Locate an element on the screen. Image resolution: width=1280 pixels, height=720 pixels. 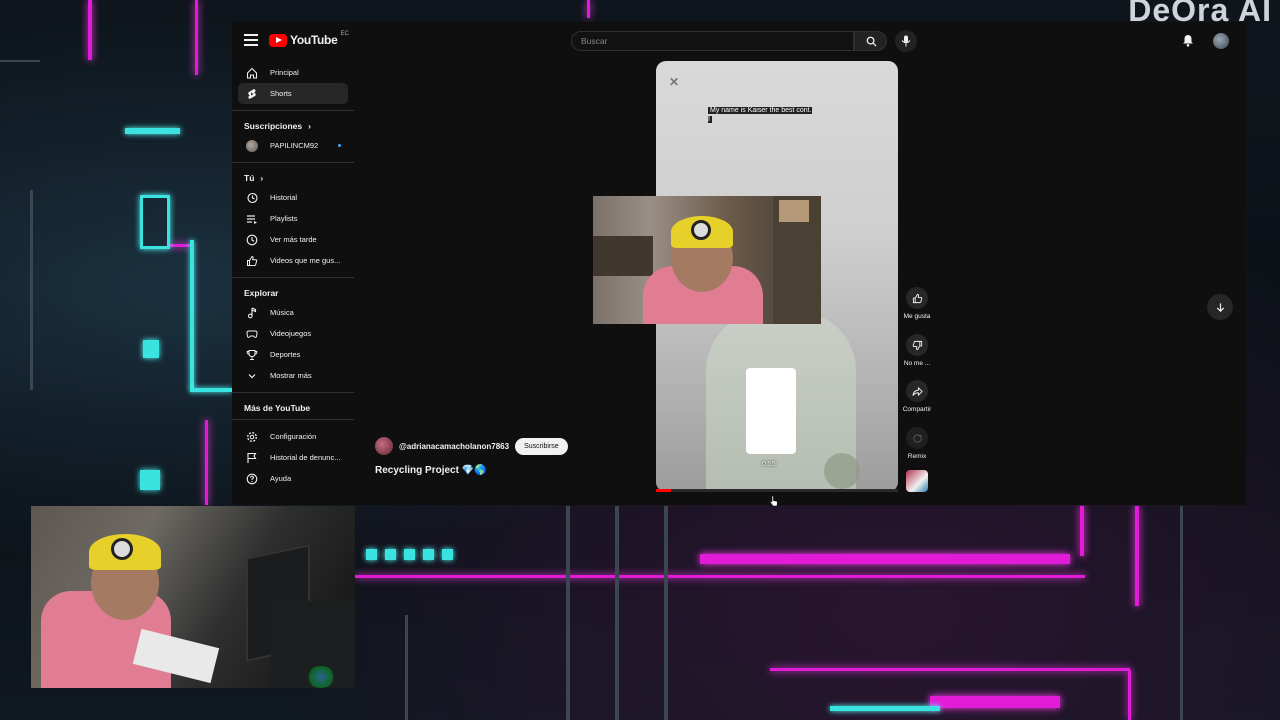
search-placeholder: Buscar is located at coordinates (594, 41).